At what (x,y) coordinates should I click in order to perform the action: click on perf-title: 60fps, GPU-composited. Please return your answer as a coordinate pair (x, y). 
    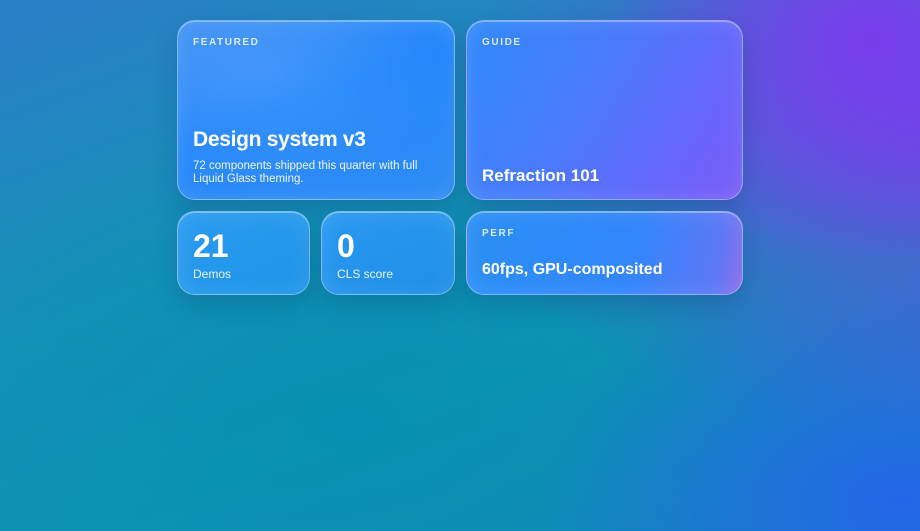
    Looking at the image, I should click on (572, 269).